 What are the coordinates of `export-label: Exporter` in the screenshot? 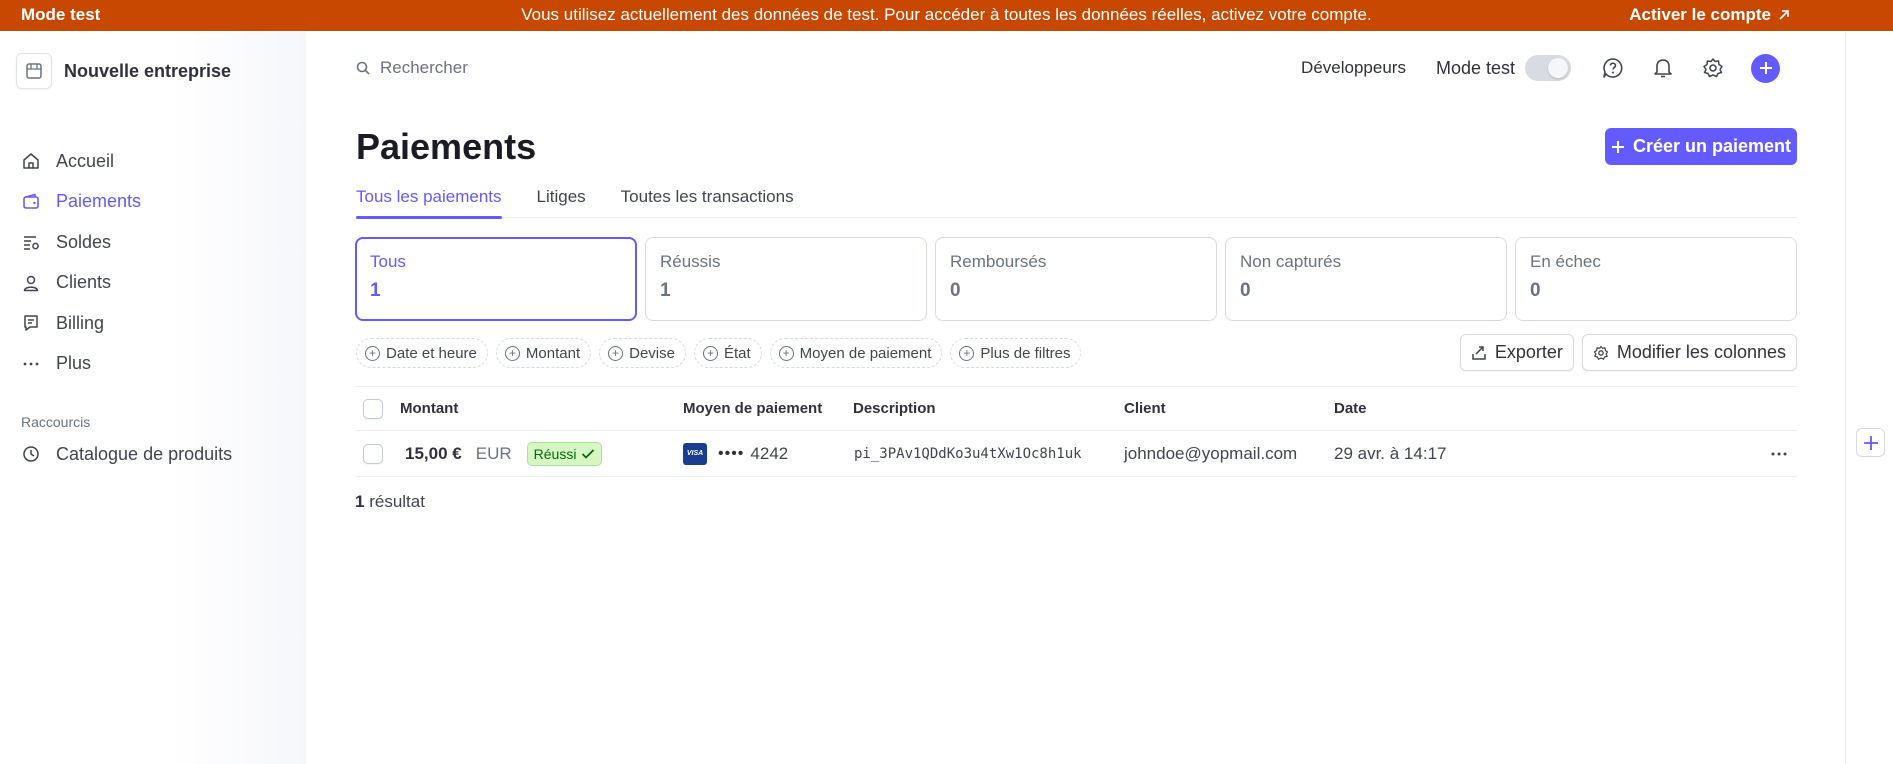 It's located at (1528, 352).